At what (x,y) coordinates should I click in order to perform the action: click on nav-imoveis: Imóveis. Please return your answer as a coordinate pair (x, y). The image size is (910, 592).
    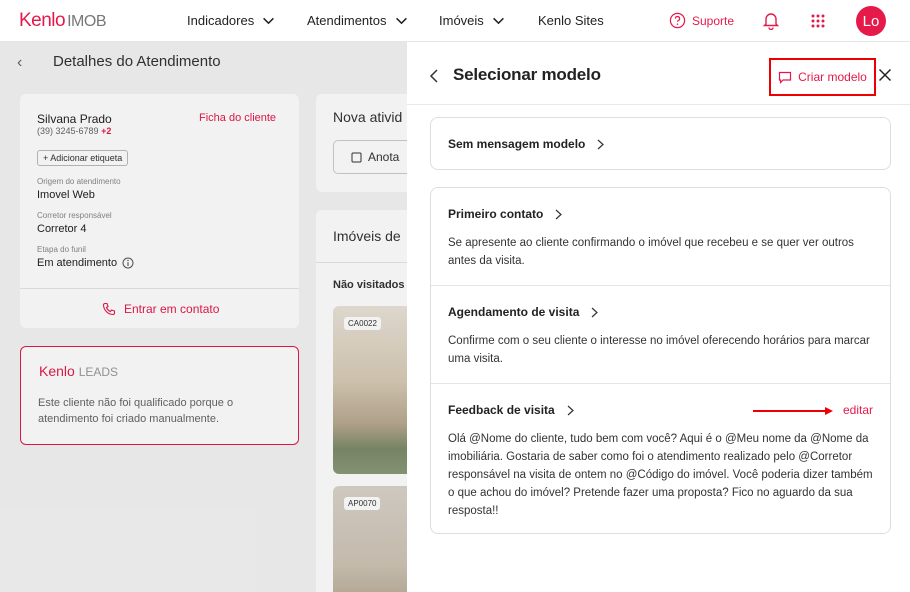
    Looking at the image, I should click on (472, 20).